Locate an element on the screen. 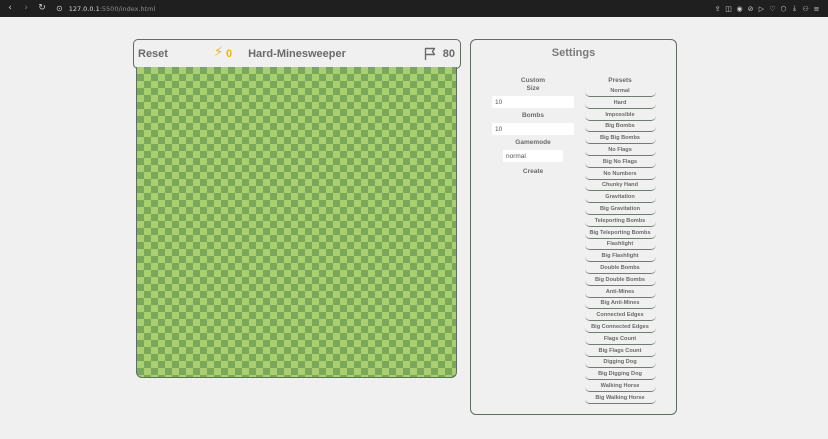 The height and width of the screenshot is (439, 828). preset-button: Big Bombs is located at coordinates (620, 127).